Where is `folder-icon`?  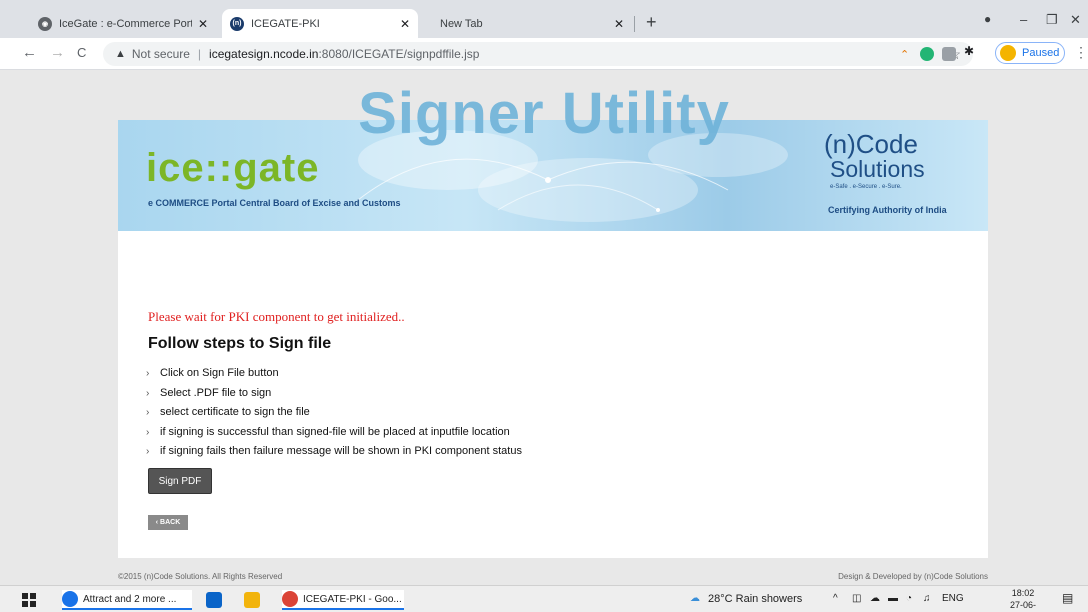
folder-icon is located at coordinates (252, 600).